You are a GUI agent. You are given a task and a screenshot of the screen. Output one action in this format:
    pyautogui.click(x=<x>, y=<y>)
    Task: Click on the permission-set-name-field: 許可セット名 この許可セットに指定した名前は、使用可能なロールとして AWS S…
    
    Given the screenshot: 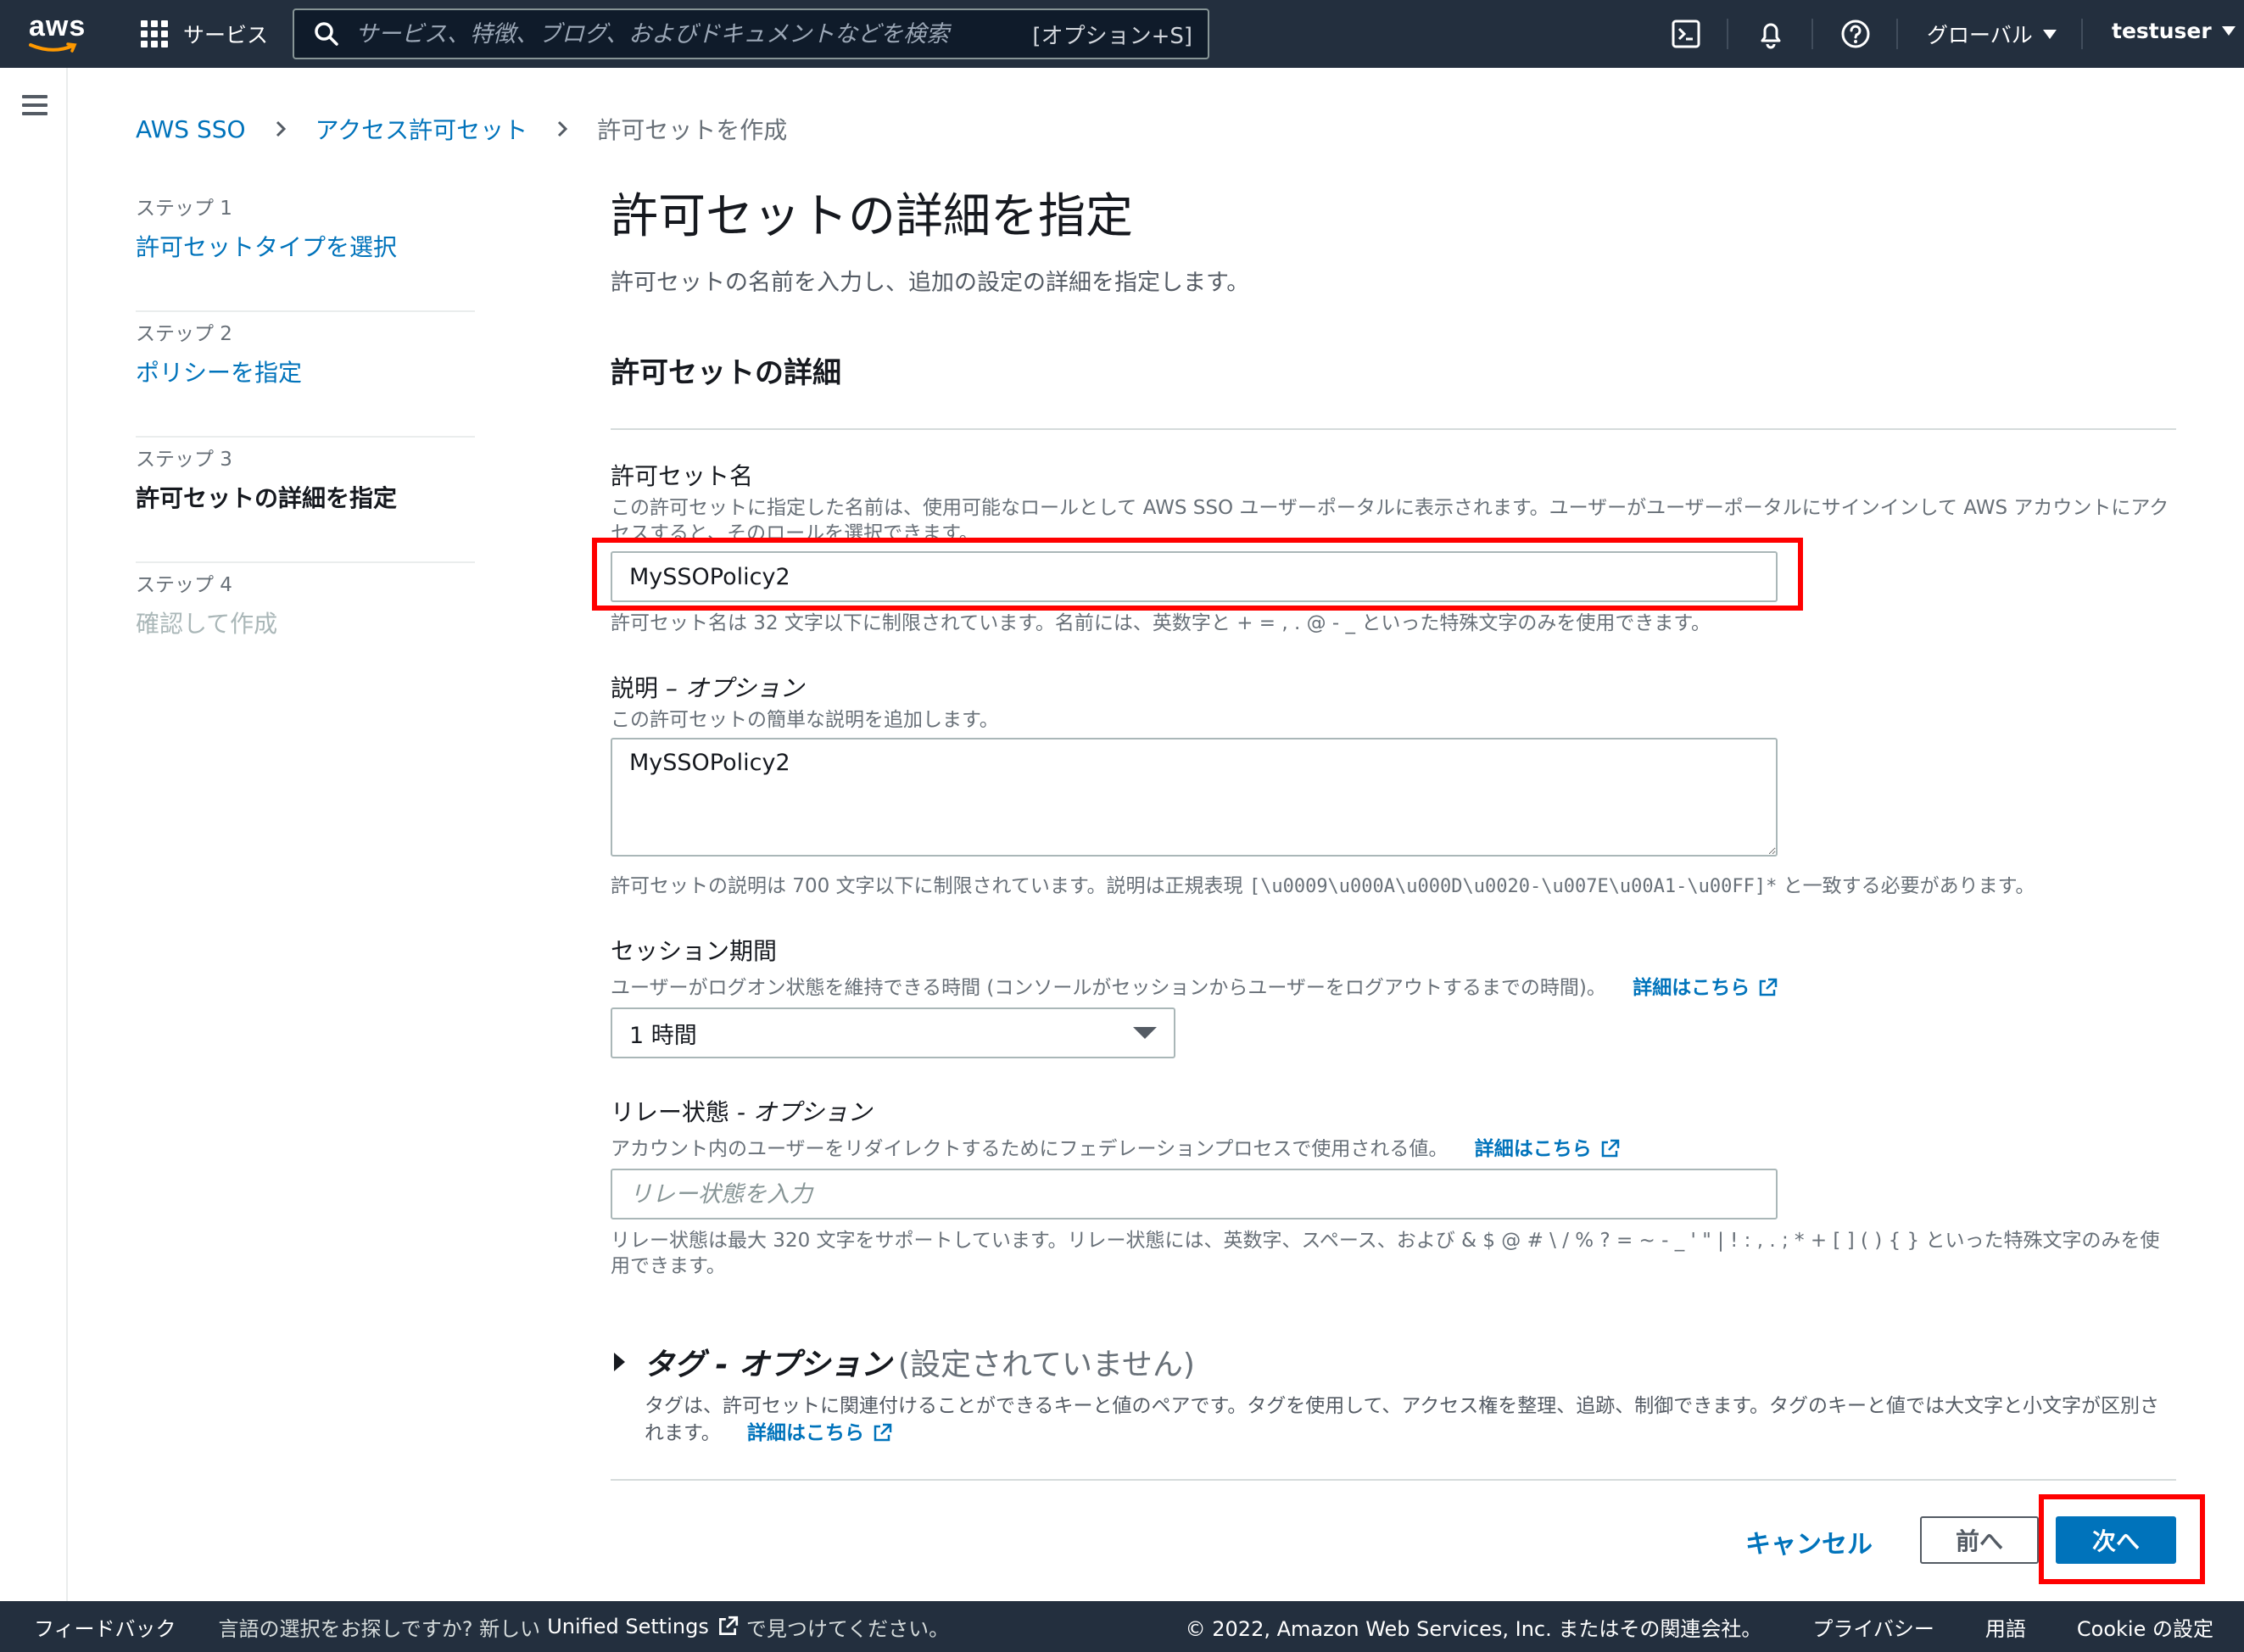 What is the action you would take?
    pyautogui.click(x=1393, y=502)
    